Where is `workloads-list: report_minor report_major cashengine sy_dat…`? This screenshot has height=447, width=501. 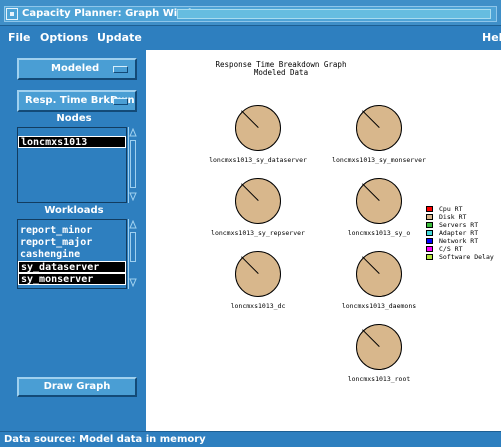
workloads-list: report_minor report_major cashengine sy_dat… is located at coordinates (72, 254).